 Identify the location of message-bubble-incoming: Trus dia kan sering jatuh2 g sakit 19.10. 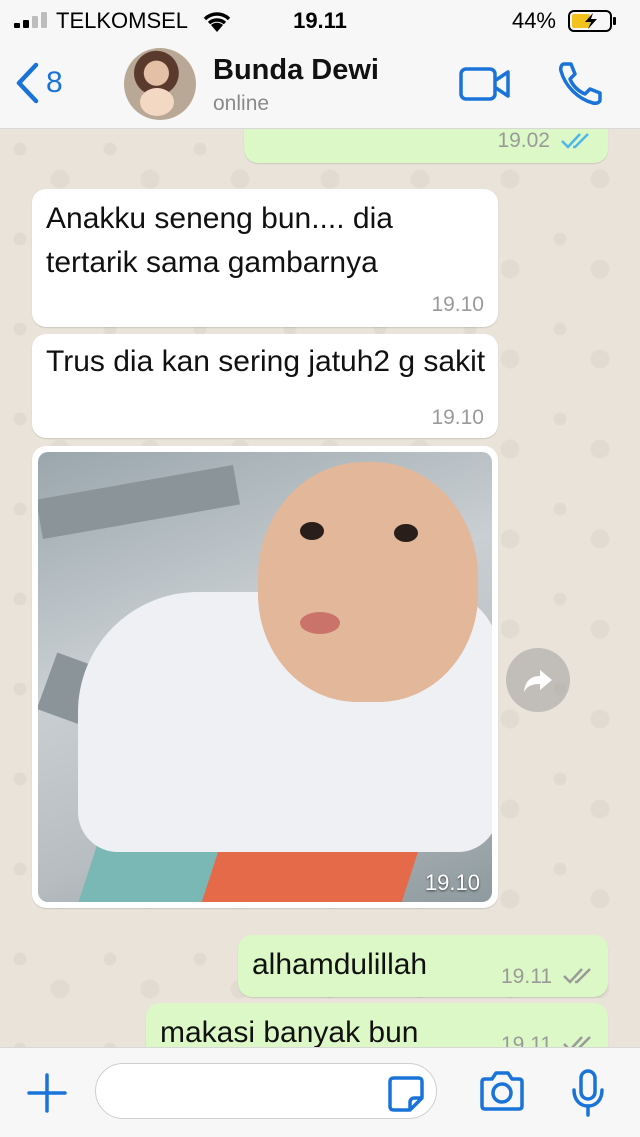
(265, 386).